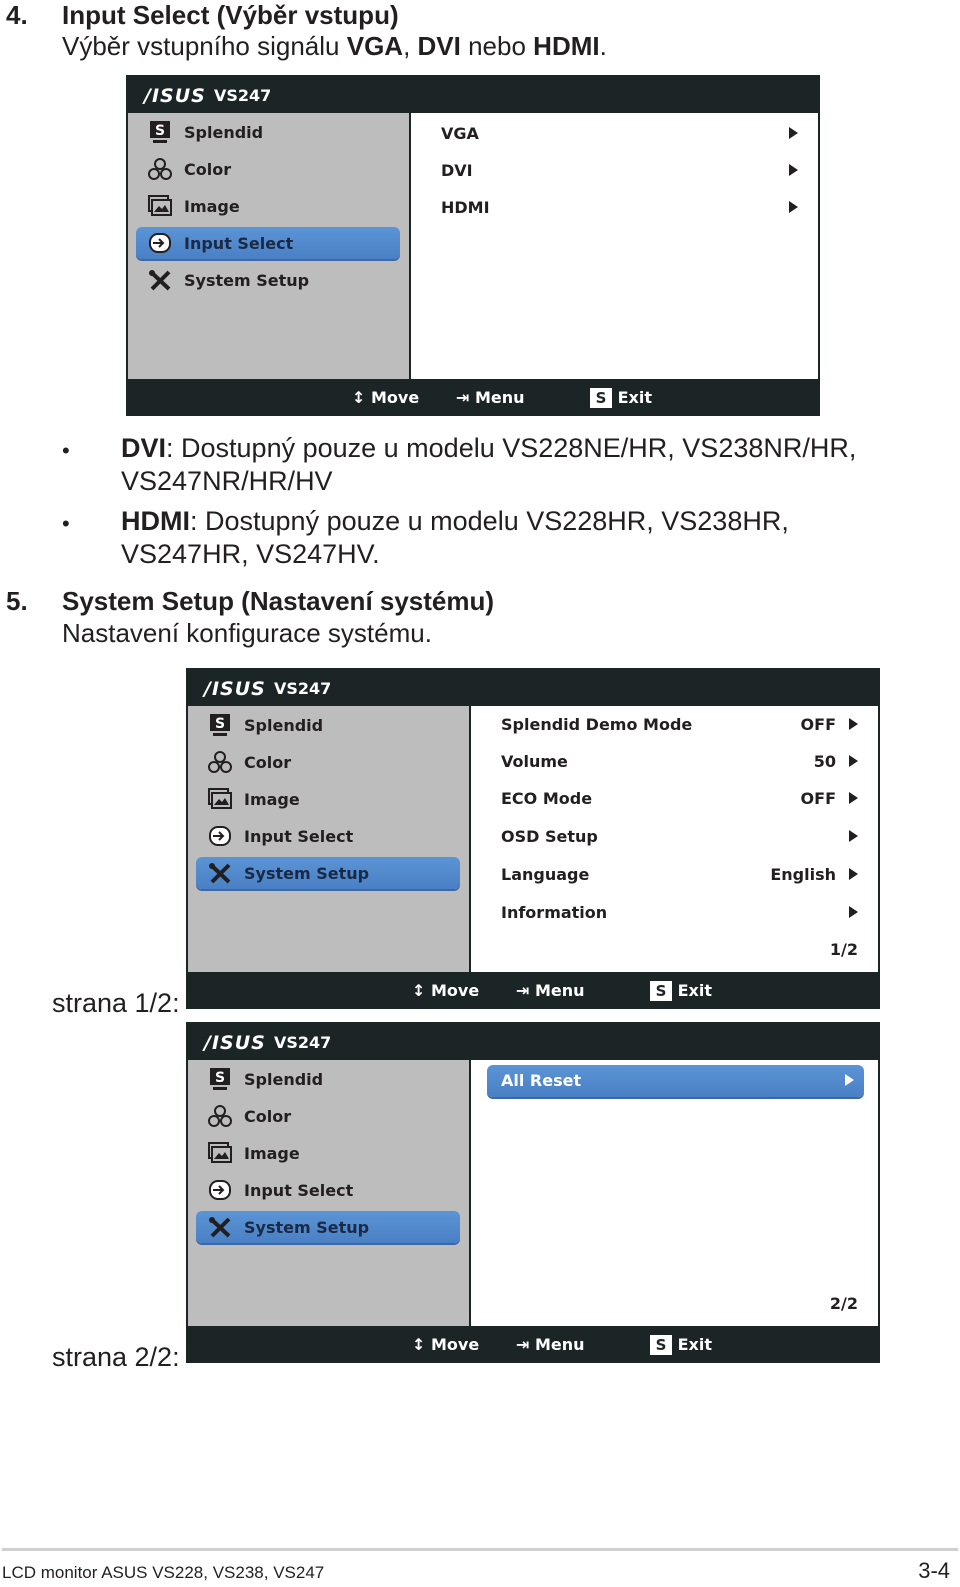 The width and height of the screenshot is (960, 1587). I want to click on option-osd-setup: OSD Setup, so click(679, 836).